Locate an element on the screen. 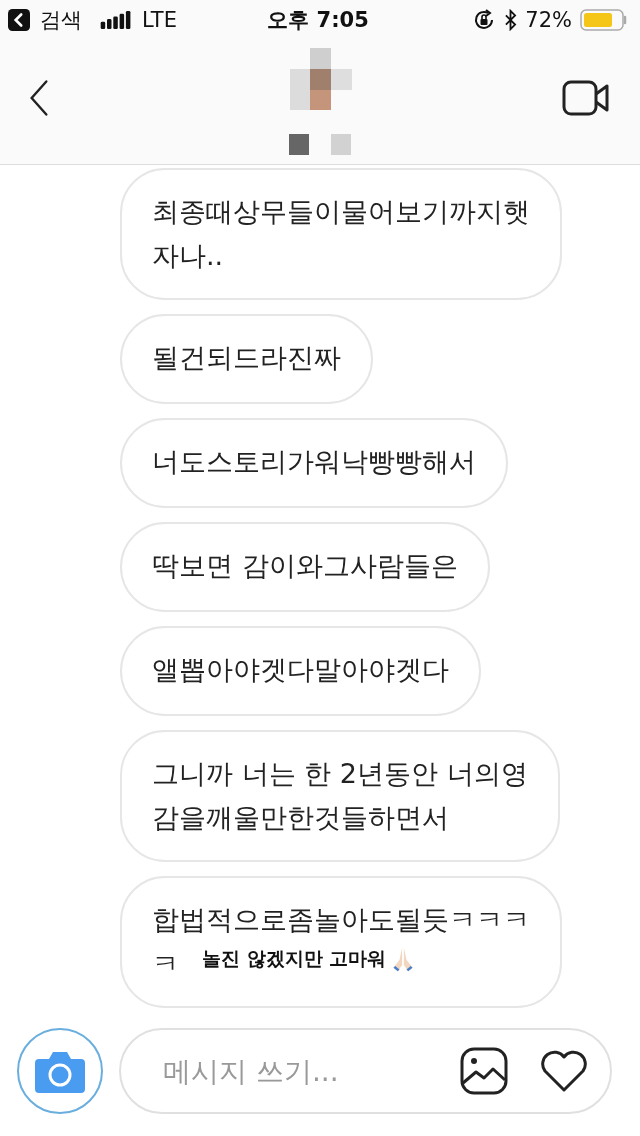 Image resolution: width=640 pixels, height=1136 pixels. bluetooth-icon is located at coordinates (511, 20).